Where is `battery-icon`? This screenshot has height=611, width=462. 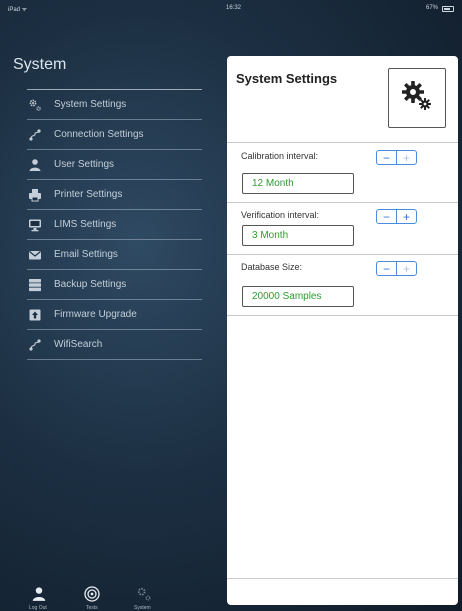
battery-icon is located at coordinates (448, 9).